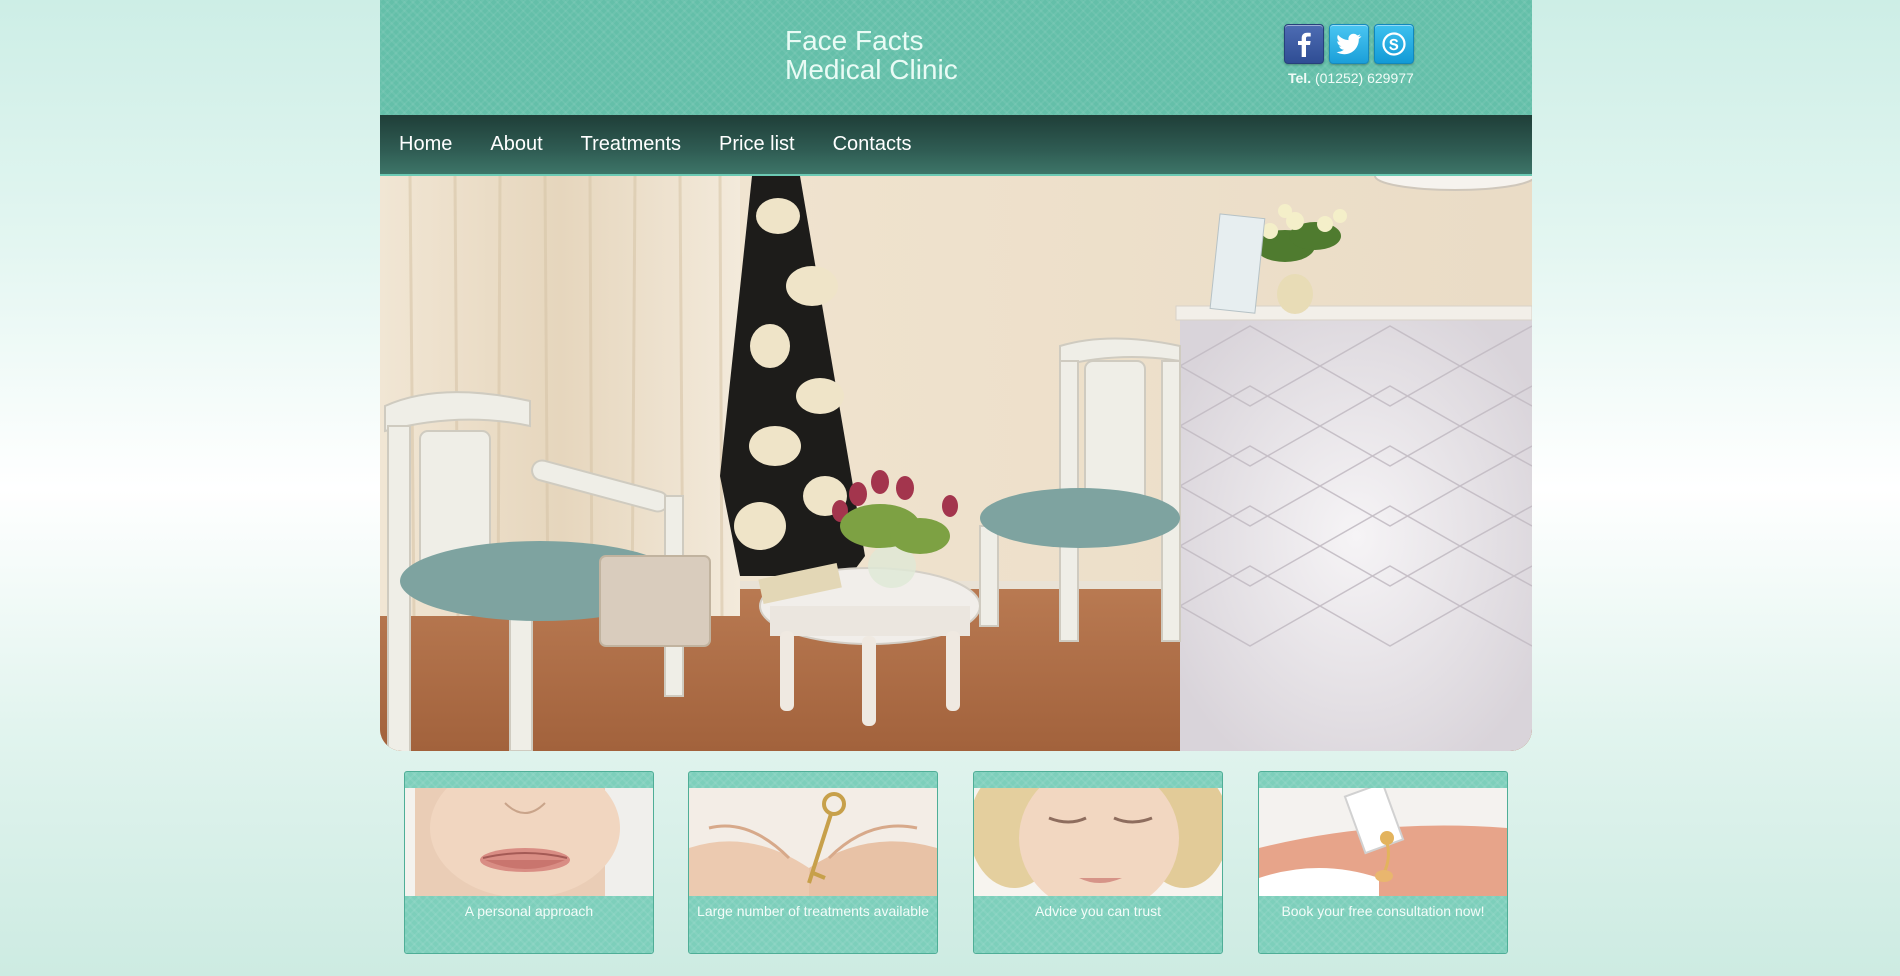  What do you see at coordinates (871, 69) in the screenshot?
I see `logo-line-2: Medical Clinic` at bounding box center [871, 69].